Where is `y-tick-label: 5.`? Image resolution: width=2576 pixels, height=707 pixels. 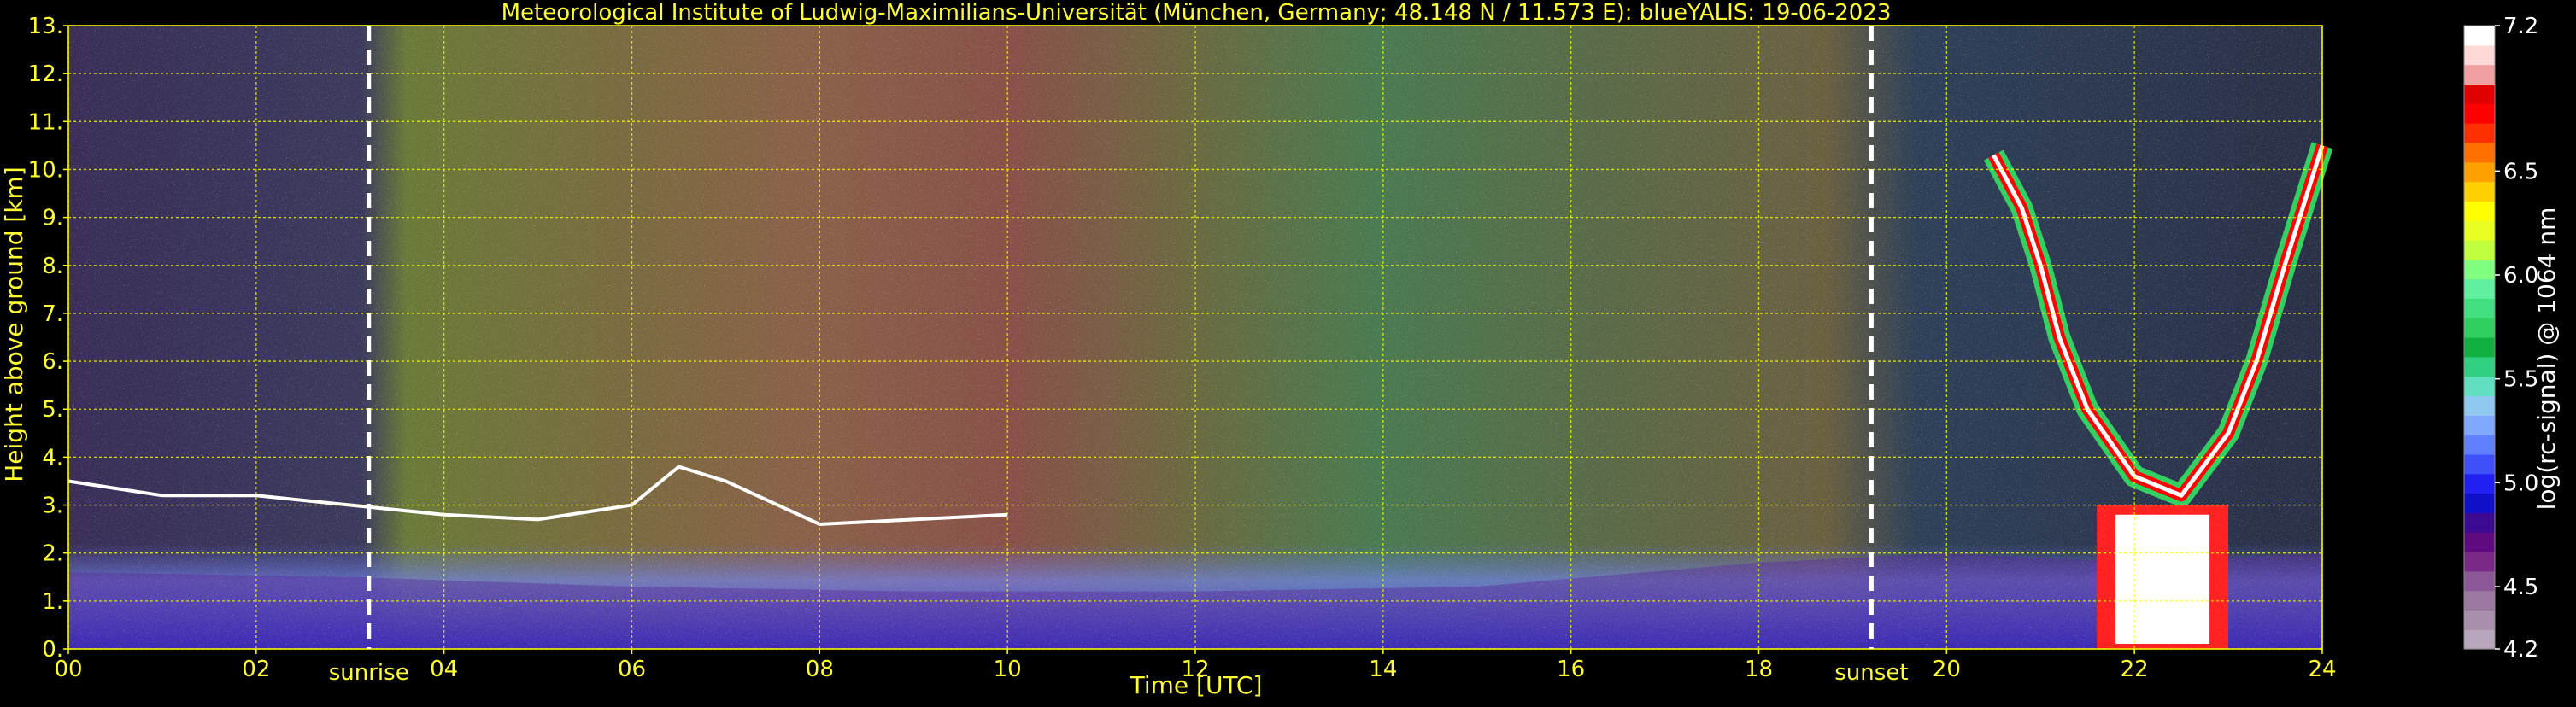
y-tick-label: 5. is located at coordinates (52, 410).